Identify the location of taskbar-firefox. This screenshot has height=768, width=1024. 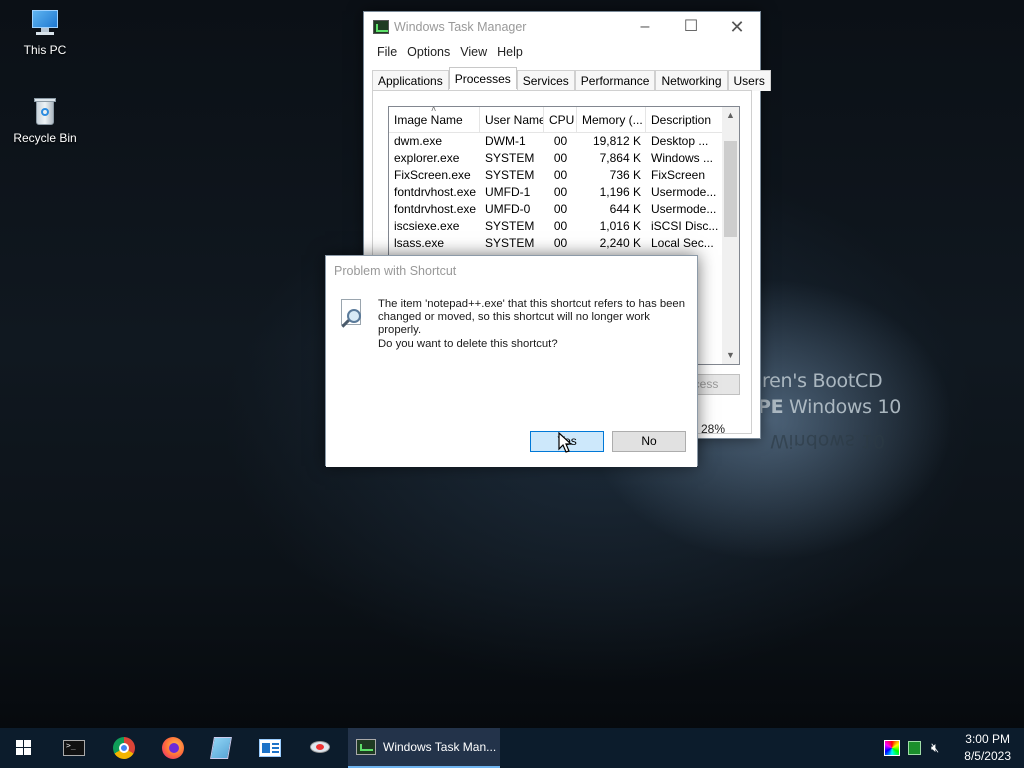
(173, 748).